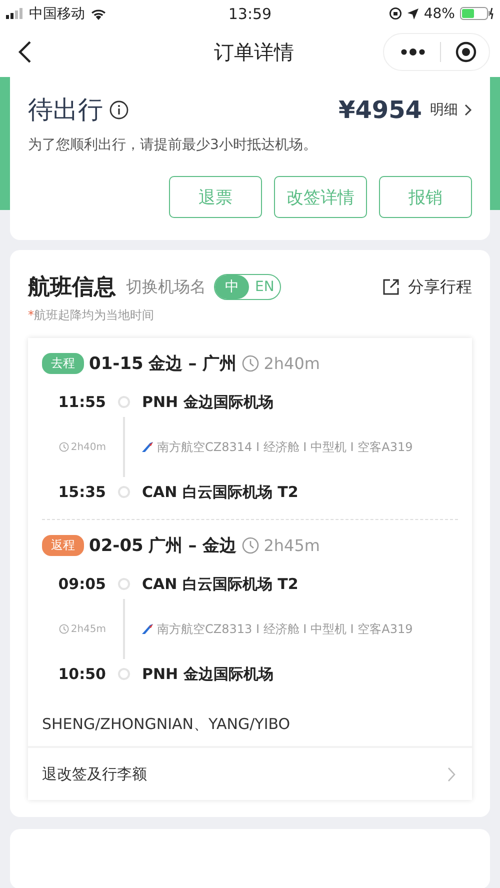 The image size is (500, 888). What do you see at coordinates (391, 287) in the screenshot?
I see `share-icon` at bounding box center [391, 287].